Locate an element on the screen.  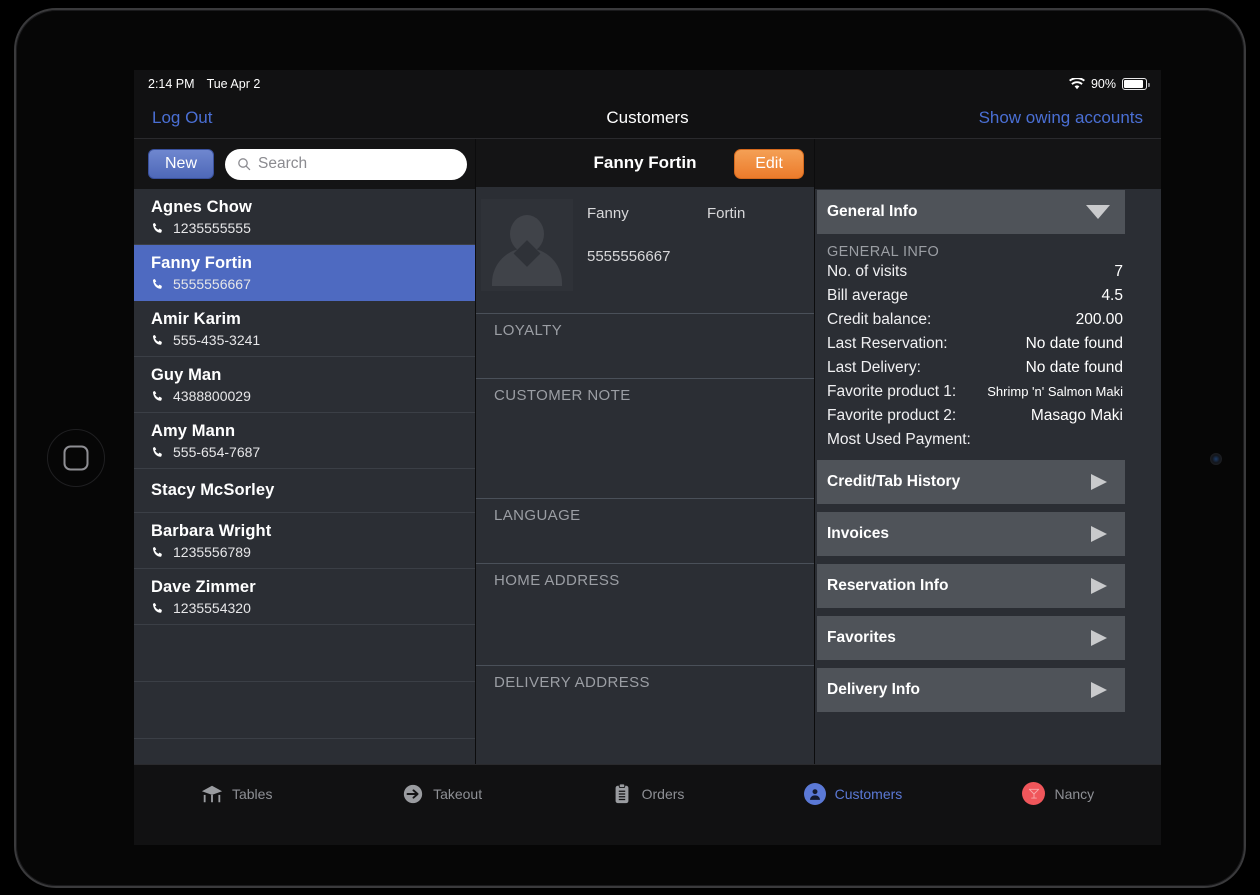
tab-orders: Orders is located at coordinates (647, 793).